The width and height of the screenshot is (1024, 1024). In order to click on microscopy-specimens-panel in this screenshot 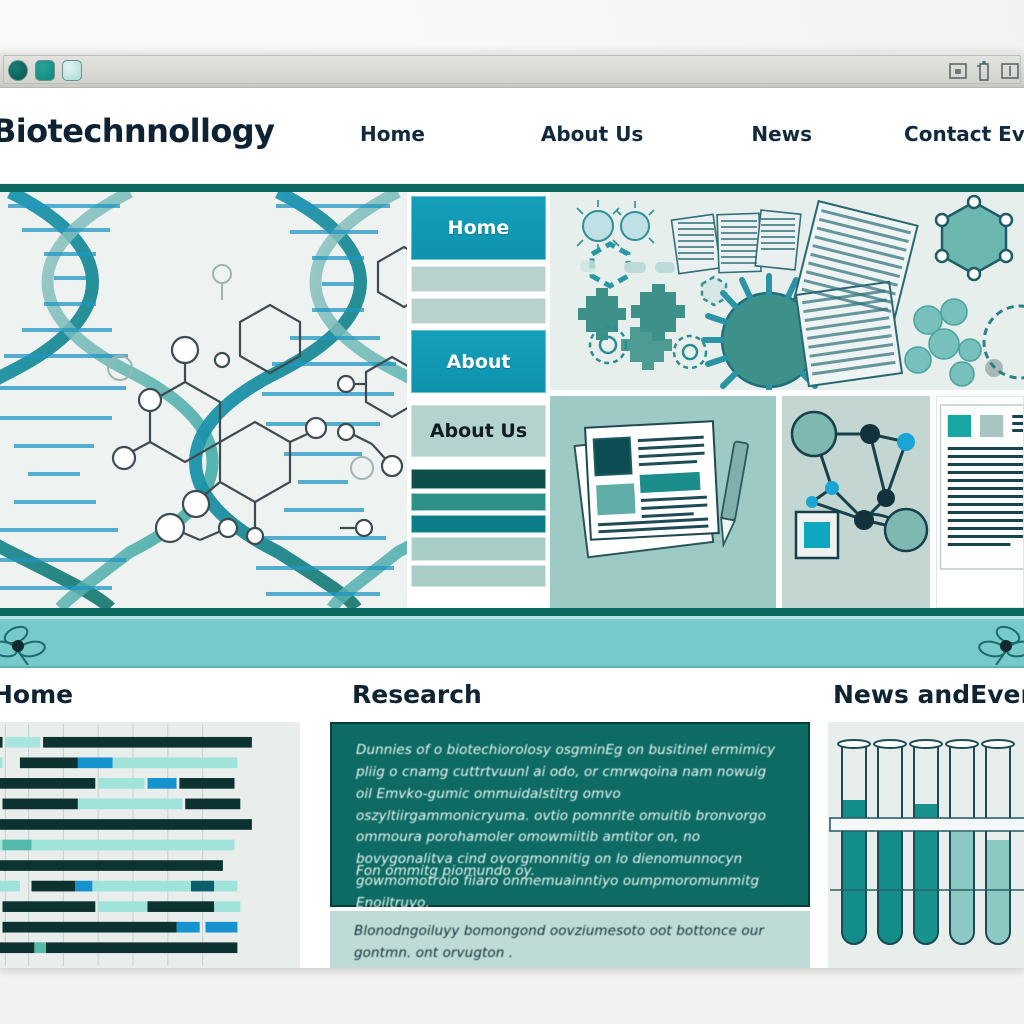, I will do `click(787, 291)`.